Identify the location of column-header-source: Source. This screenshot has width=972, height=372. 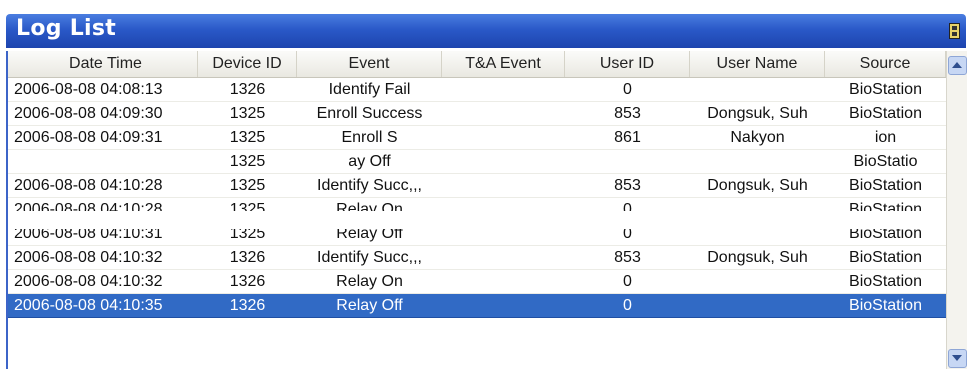
(885, 64).